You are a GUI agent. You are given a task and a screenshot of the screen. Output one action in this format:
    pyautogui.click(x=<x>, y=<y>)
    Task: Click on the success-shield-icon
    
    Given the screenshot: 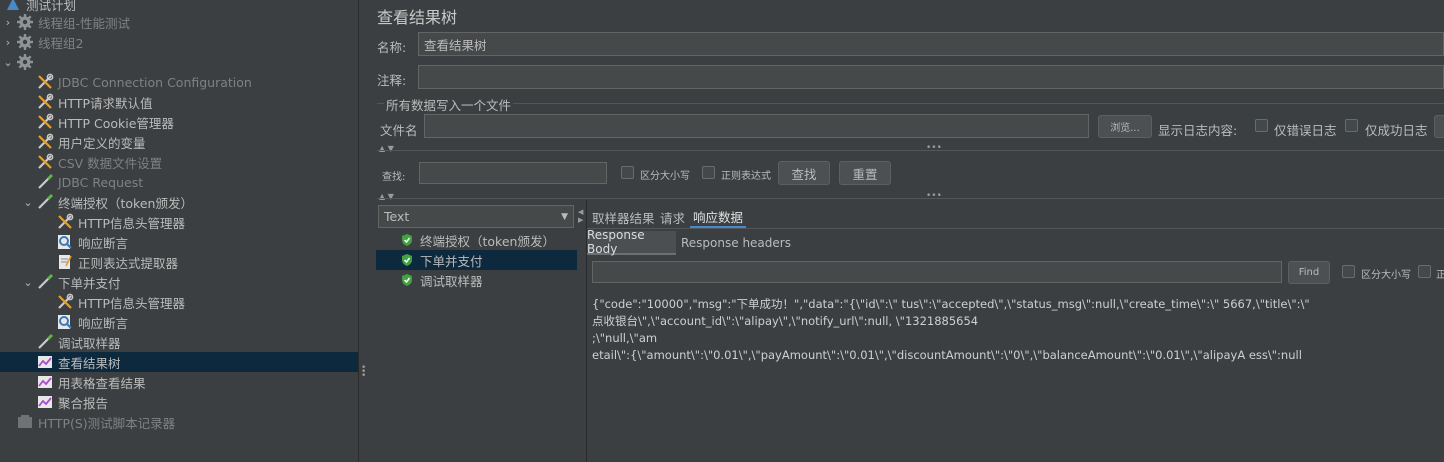 What is the action you would take?
    pyautogui.click(x=407, y=240)
    